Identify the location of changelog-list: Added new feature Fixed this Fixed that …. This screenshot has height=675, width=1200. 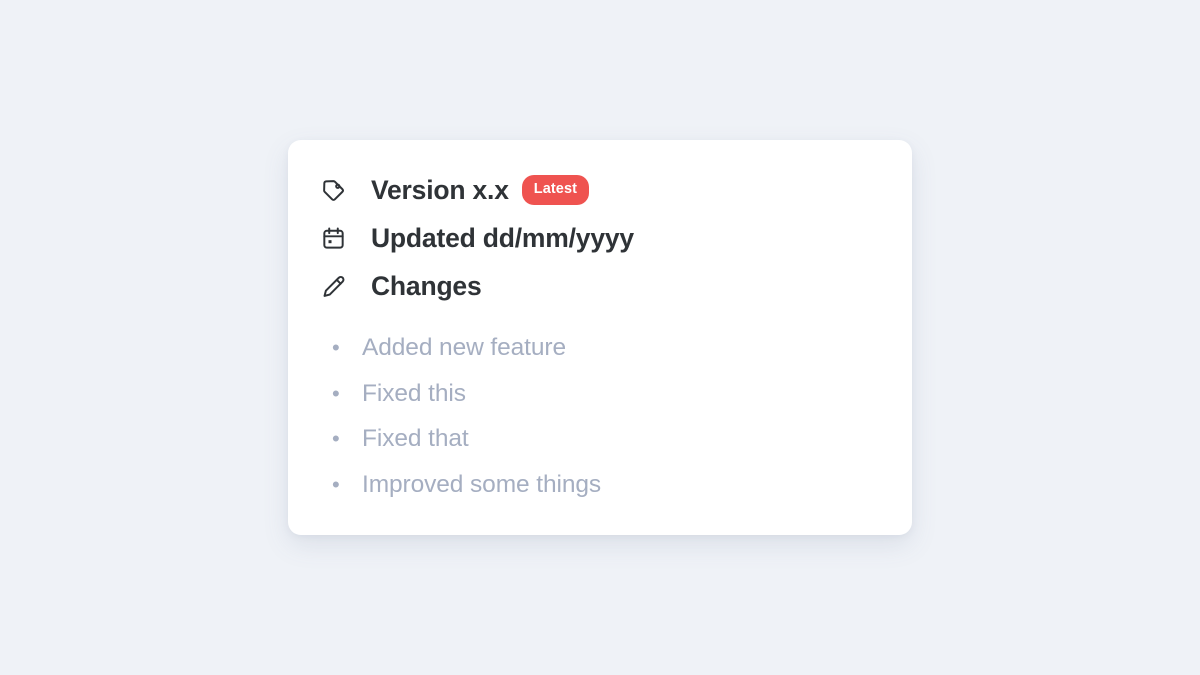
(602, 426).